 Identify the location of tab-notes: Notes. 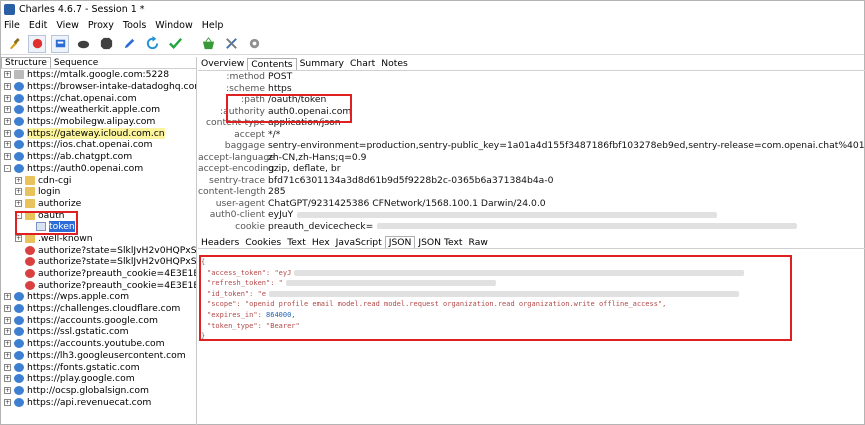
(394, 63).